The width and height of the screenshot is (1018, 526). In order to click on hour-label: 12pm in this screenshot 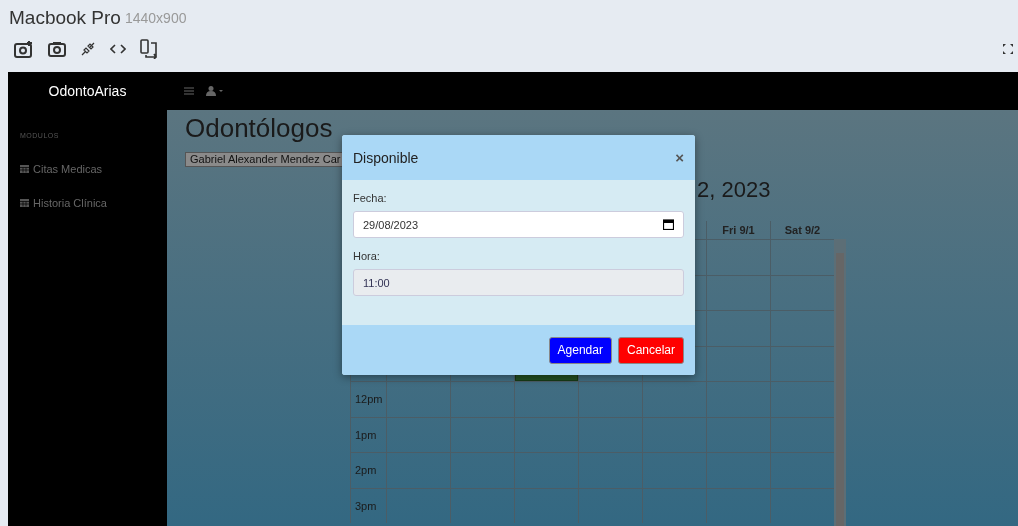, I will do `click(369, 399)`.